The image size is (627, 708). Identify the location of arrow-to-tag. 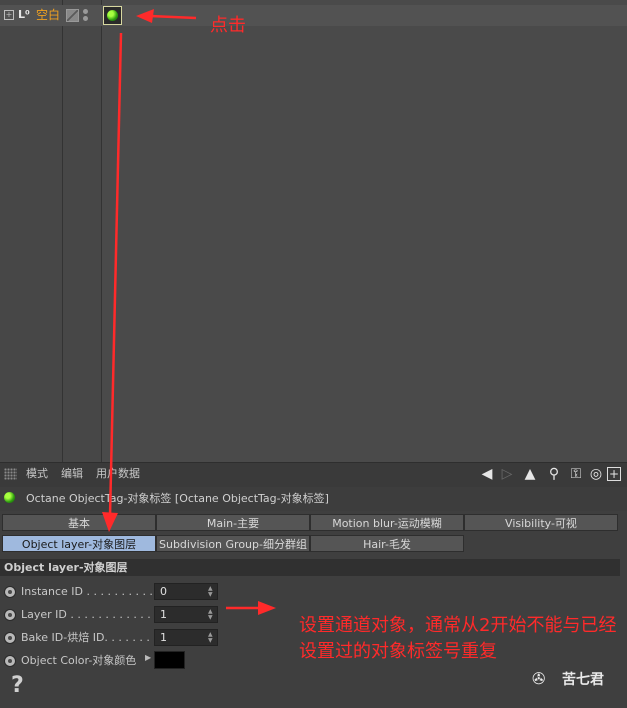
(166, 16).